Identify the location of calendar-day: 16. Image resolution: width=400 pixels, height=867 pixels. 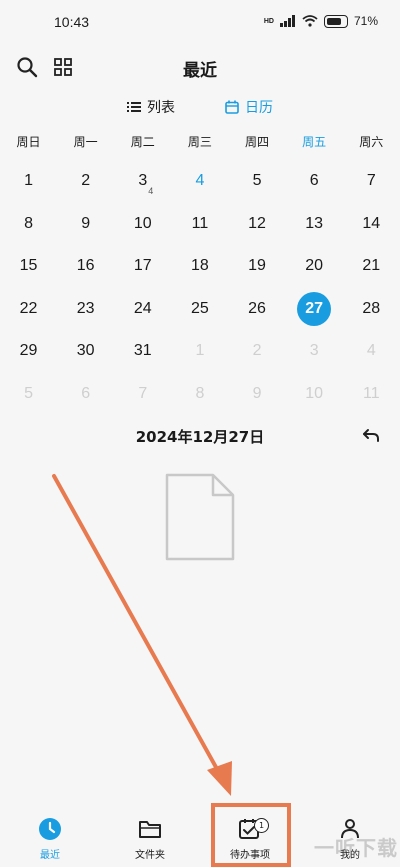
(85, 266).